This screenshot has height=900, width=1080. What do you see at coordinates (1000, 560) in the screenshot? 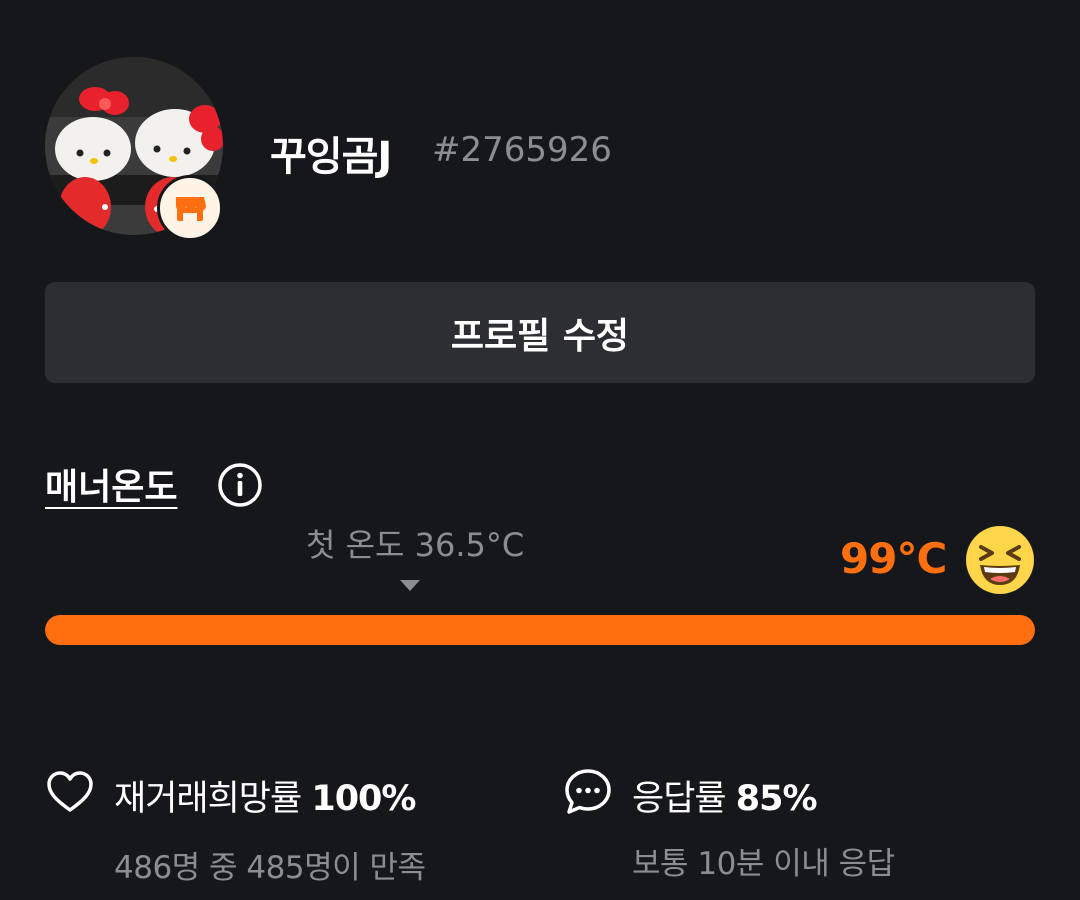
I see `laughing-face-icon` at bounding box center [1000, 560].